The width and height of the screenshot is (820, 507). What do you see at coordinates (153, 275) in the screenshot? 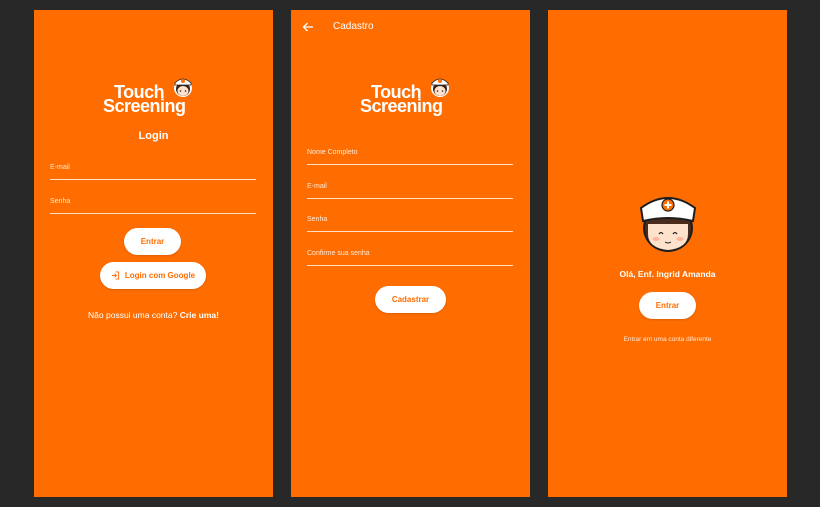
I see `google-login-button: Login com Google` at bounding box center [153, 275].